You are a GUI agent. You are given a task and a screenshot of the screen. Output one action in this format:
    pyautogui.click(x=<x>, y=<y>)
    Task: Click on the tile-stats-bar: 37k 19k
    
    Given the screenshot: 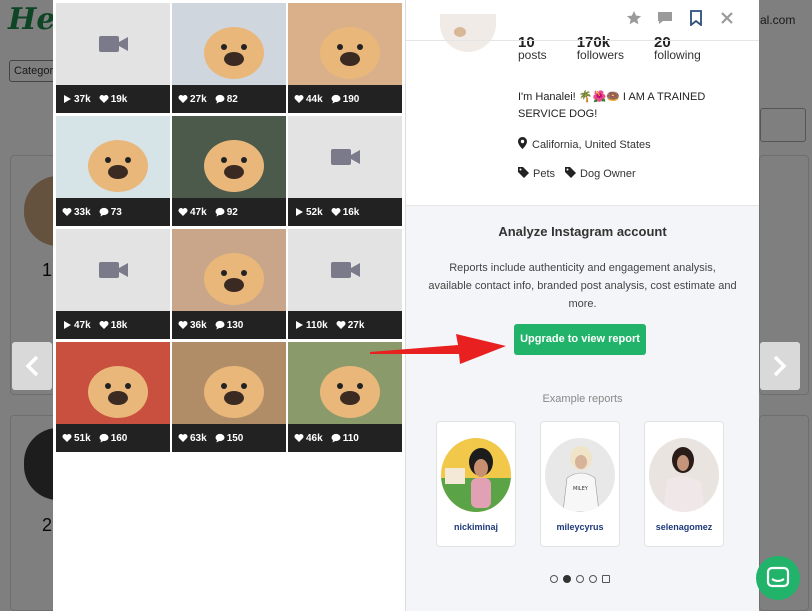 What is the action you would take?
    pyautogui.click(x=113, y=99)
    